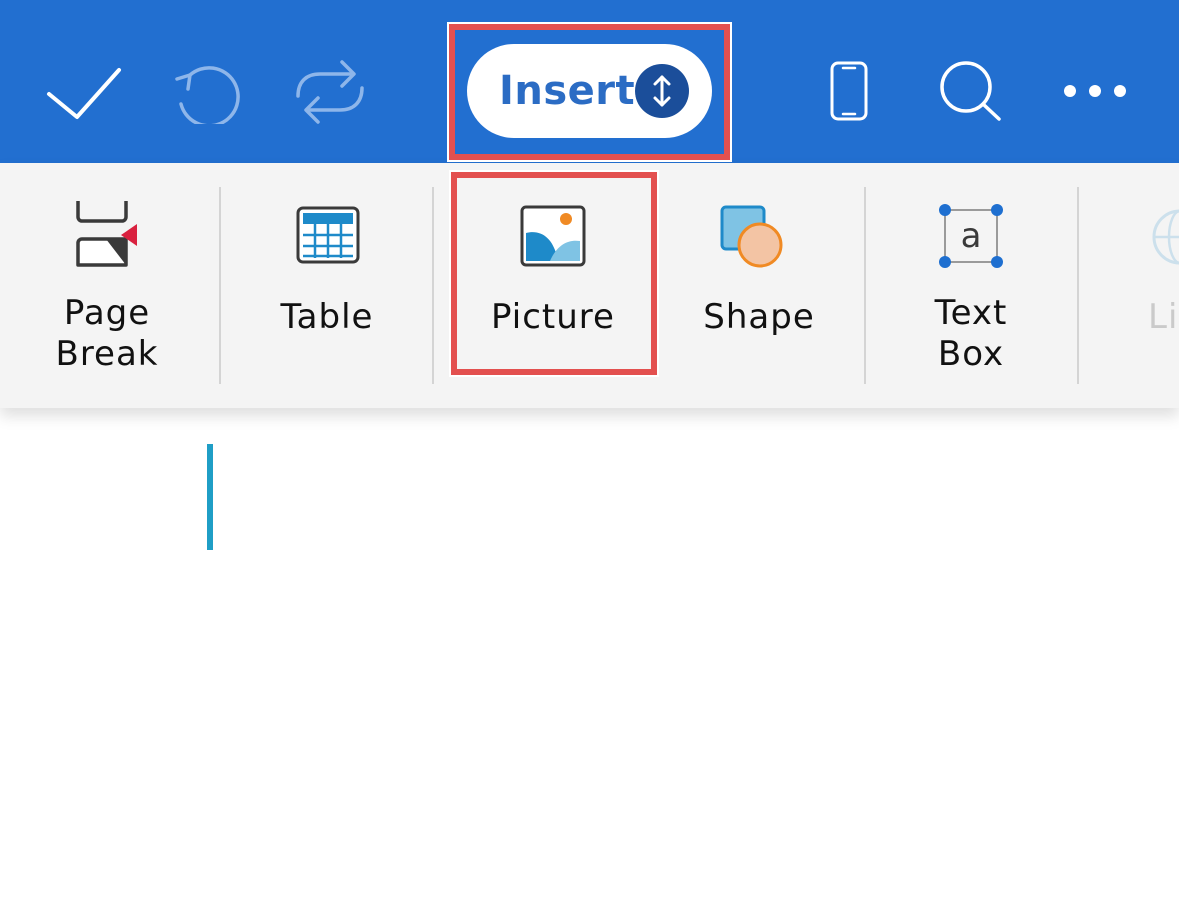 Image resolution: width=1179 pixels, height=902 pixels. What do you see at coordinates (751, 236) in the screenshot?
I see `shape-icon` at bounding box center [751, 236].